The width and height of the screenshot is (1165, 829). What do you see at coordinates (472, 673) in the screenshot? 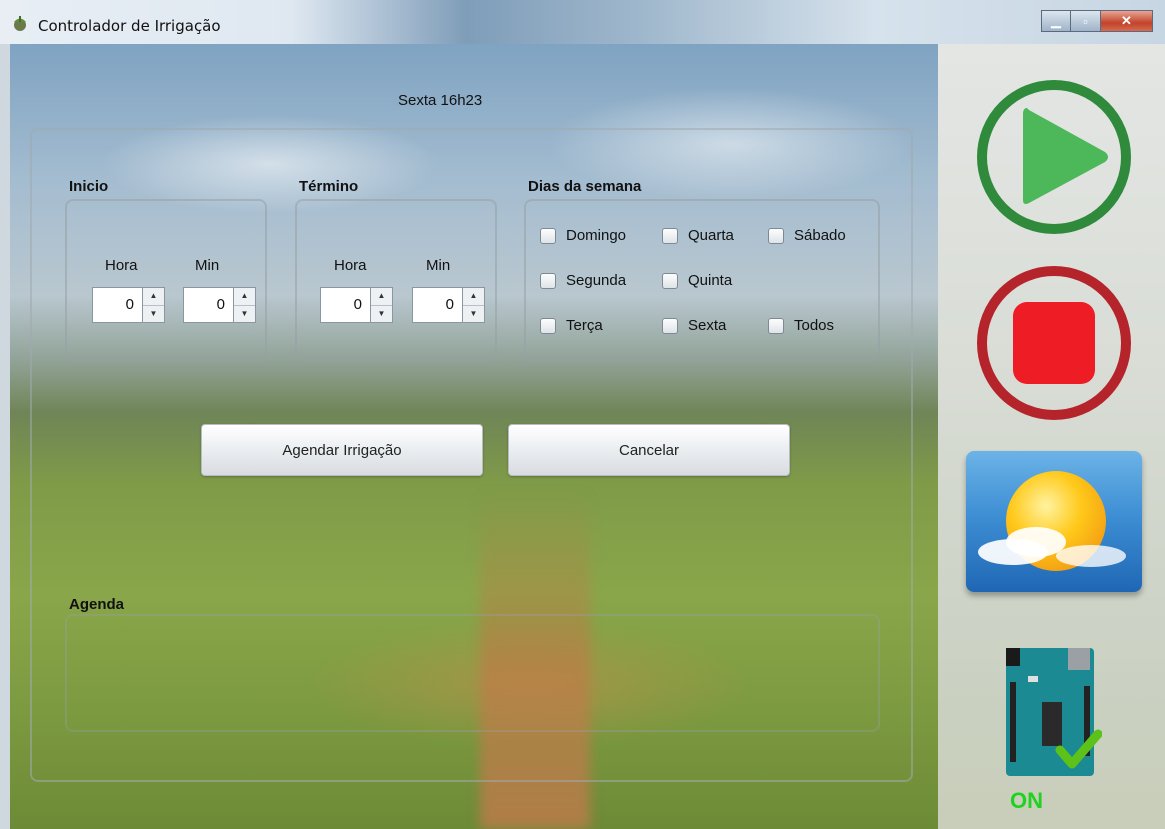
I see `agenda-list` at bounding box center [472, 673].